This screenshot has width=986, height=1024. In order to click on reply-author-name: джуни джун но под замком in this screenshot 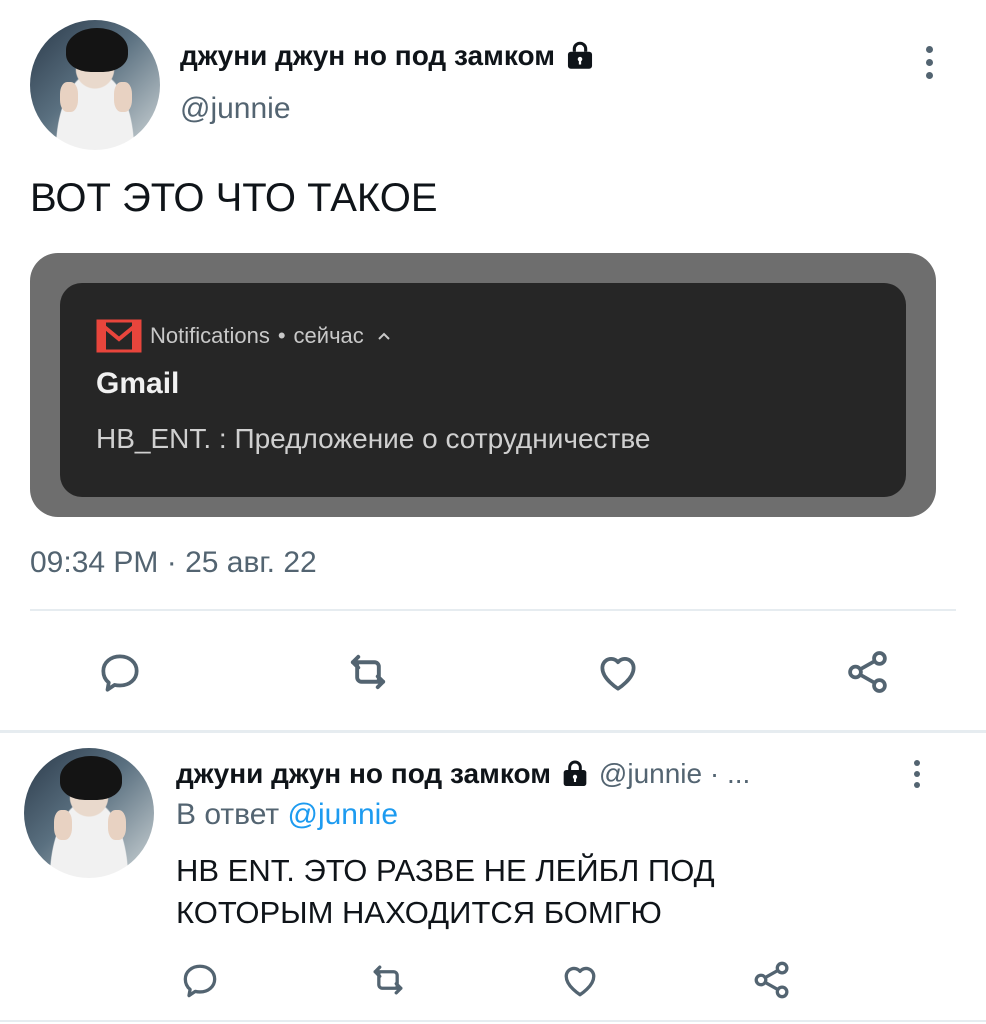, I will do `click(363, 774)`.